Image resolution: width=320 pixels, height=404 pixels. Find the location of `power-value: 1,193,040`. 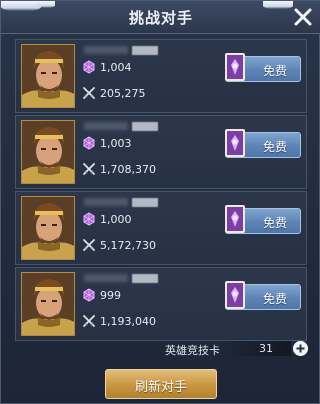

power-value: 1,193,040 is located at coordinates (128, 321).